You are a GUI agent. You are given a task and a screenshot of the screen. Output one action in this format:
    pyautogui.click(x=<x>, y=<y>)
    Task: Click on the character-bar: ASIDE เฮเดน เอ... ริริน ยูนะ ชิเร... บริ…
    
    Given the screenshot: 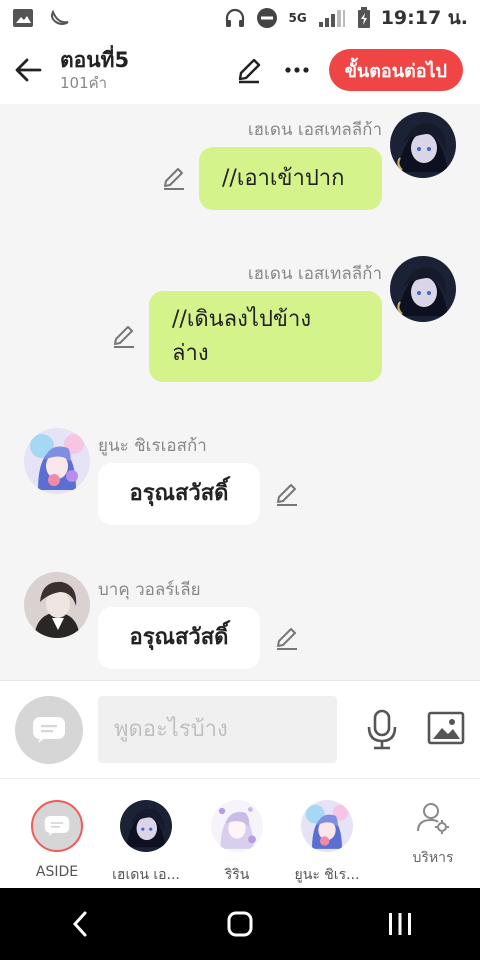 What is the action you would take?
    pyautogui.click(x=240, y=833)
    